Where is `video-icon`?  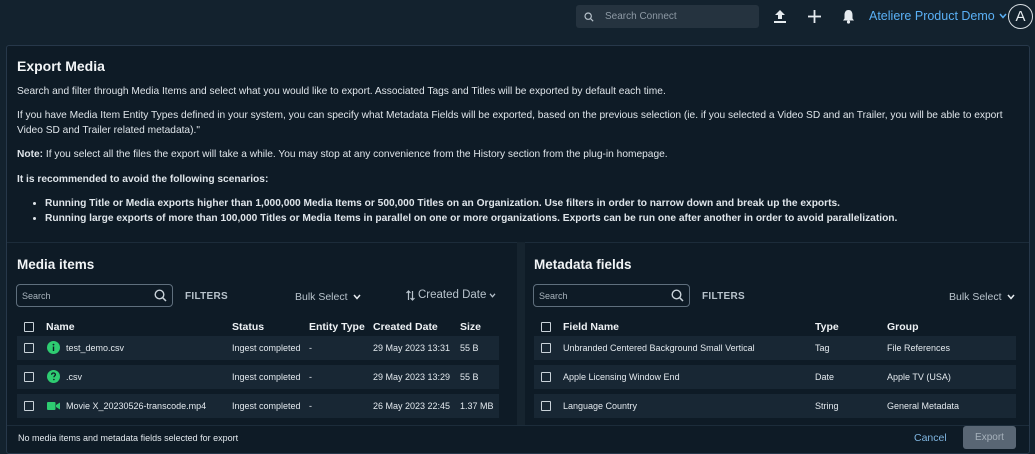
video-icon is located at coordinates (53, 406).